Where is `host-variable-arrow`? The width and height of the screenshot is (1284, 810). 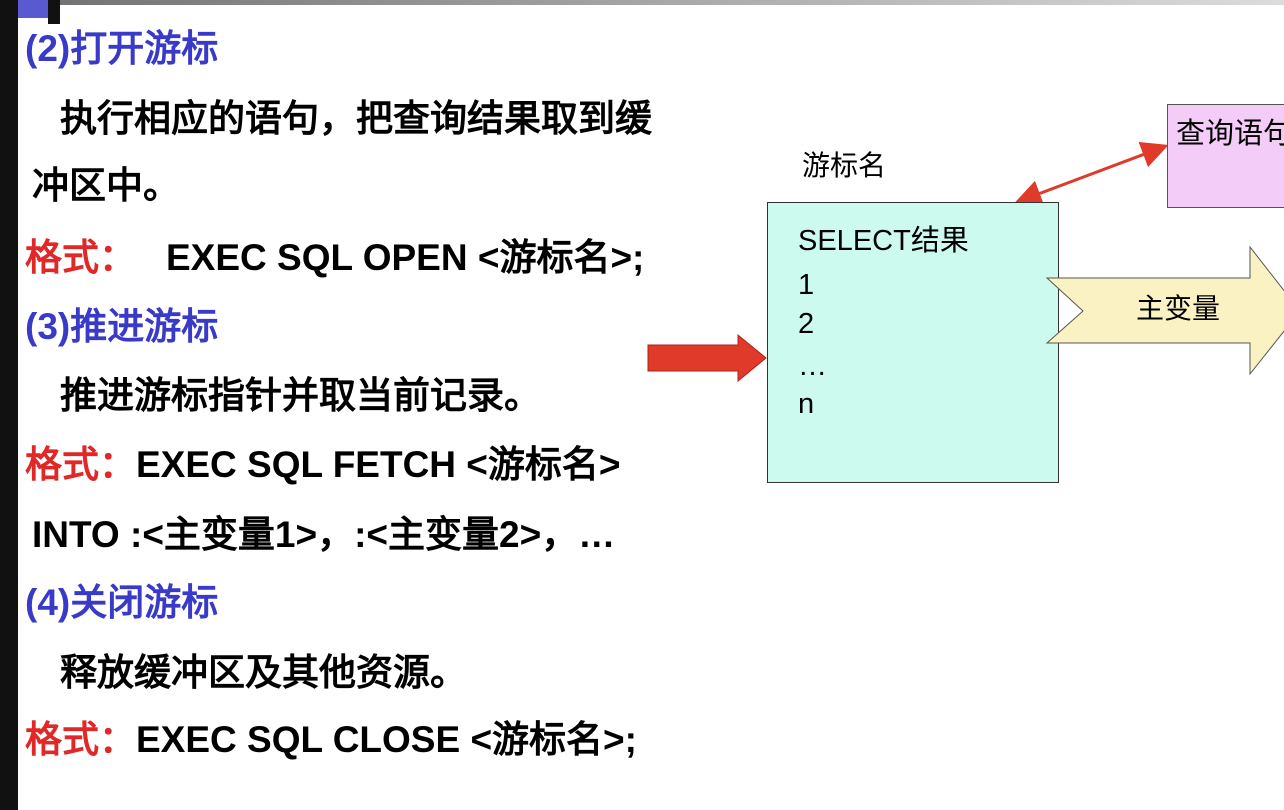 host-variable-arrow is located at coordinates (1164, 310).